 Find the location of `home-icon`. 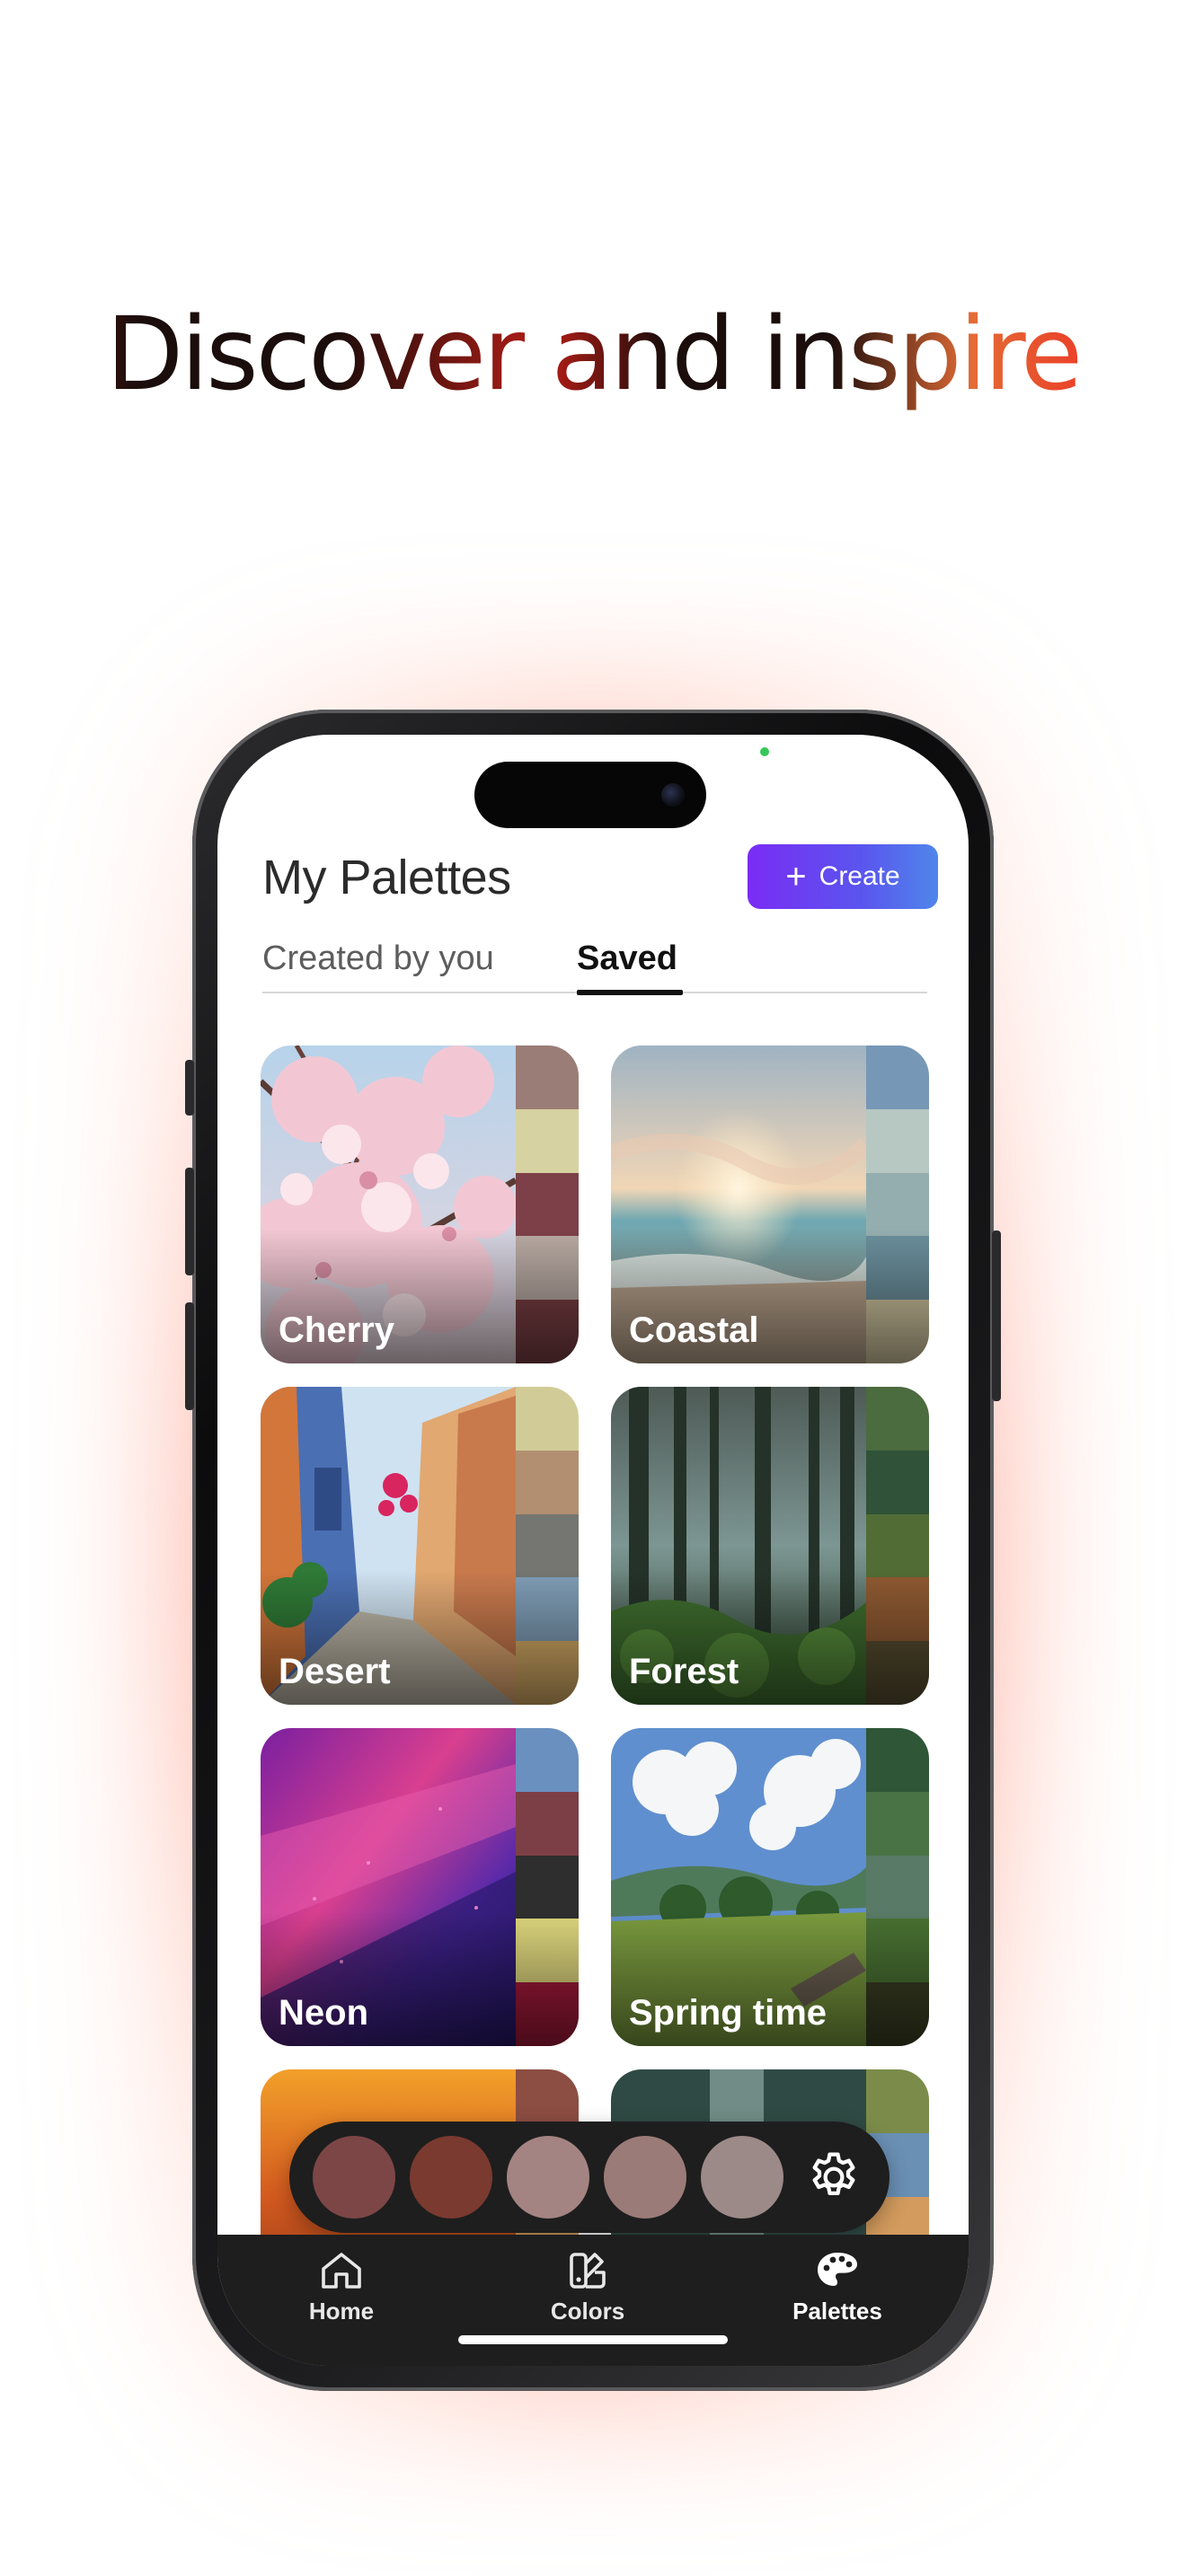

home-icon is located at coordinates (341, 2271).